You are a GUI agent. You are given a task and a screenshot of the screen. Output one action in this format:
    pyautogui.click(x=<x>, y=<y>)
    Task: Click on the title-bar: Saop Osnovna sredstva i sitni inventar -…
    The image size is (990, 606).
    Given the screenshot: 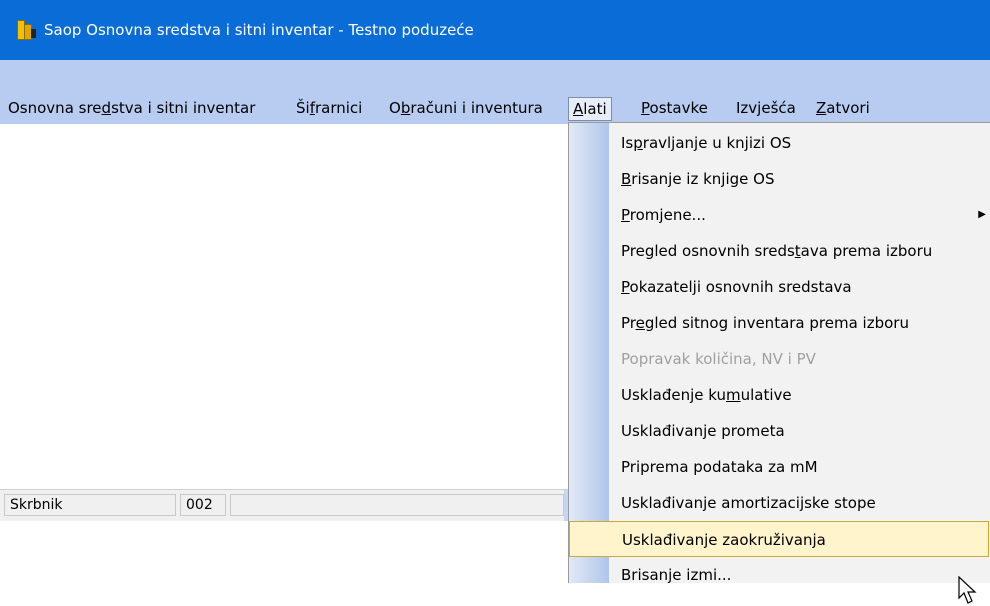 What is the action you would take?
    pyautogui.click(x=495, y=30)
    